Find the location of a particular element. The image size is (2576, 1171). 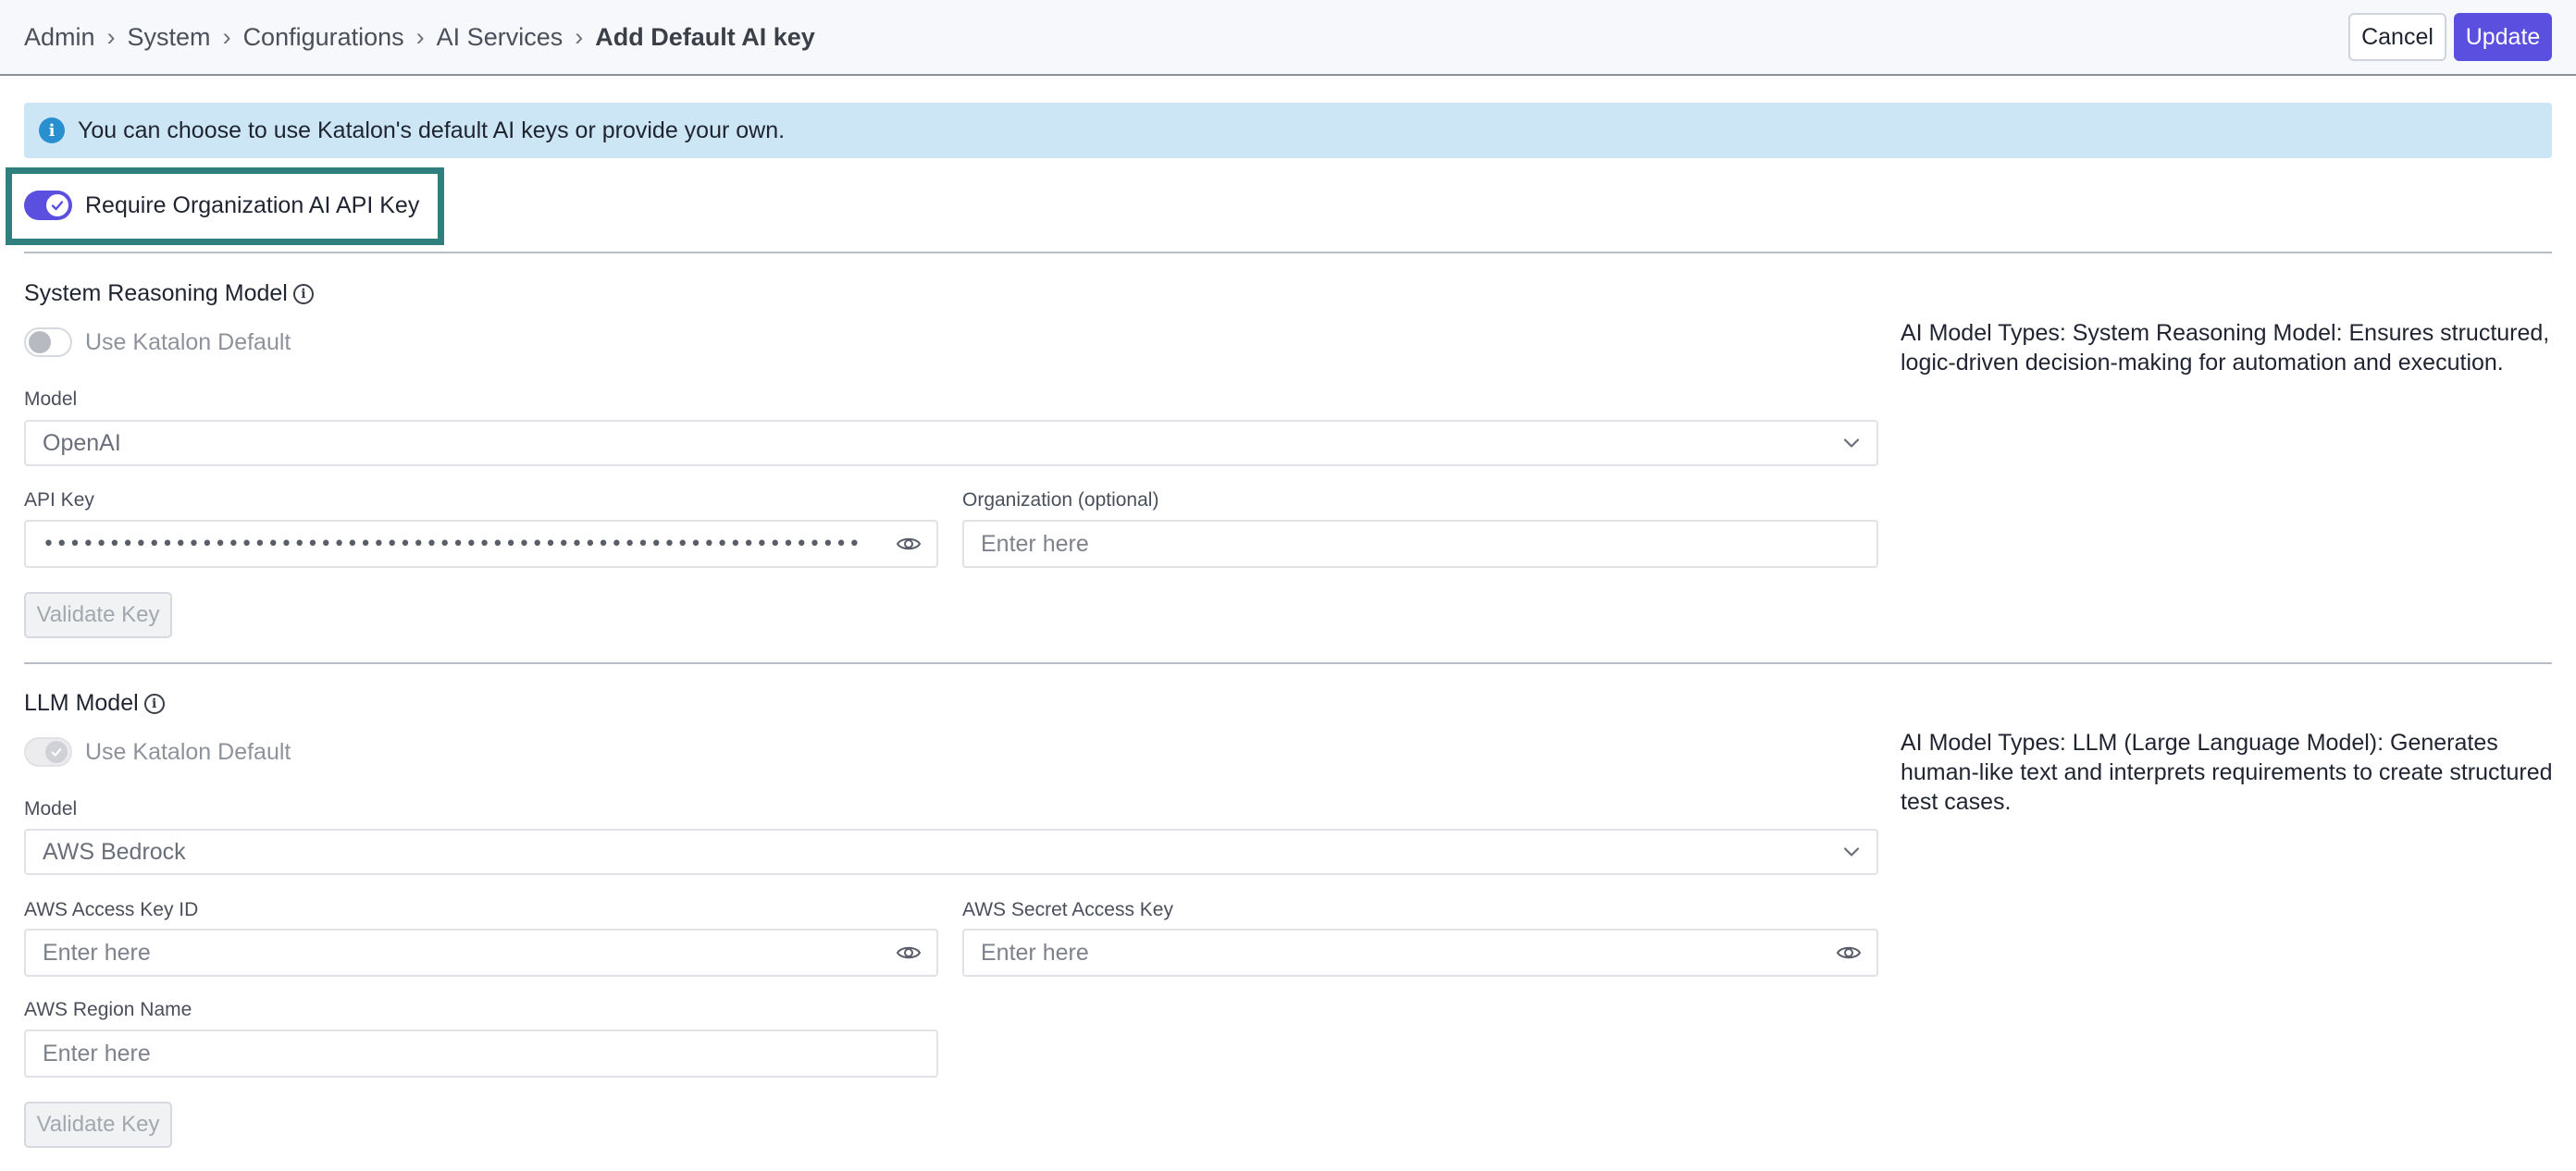

update-button: Update is located at coordinates (2503, 37).